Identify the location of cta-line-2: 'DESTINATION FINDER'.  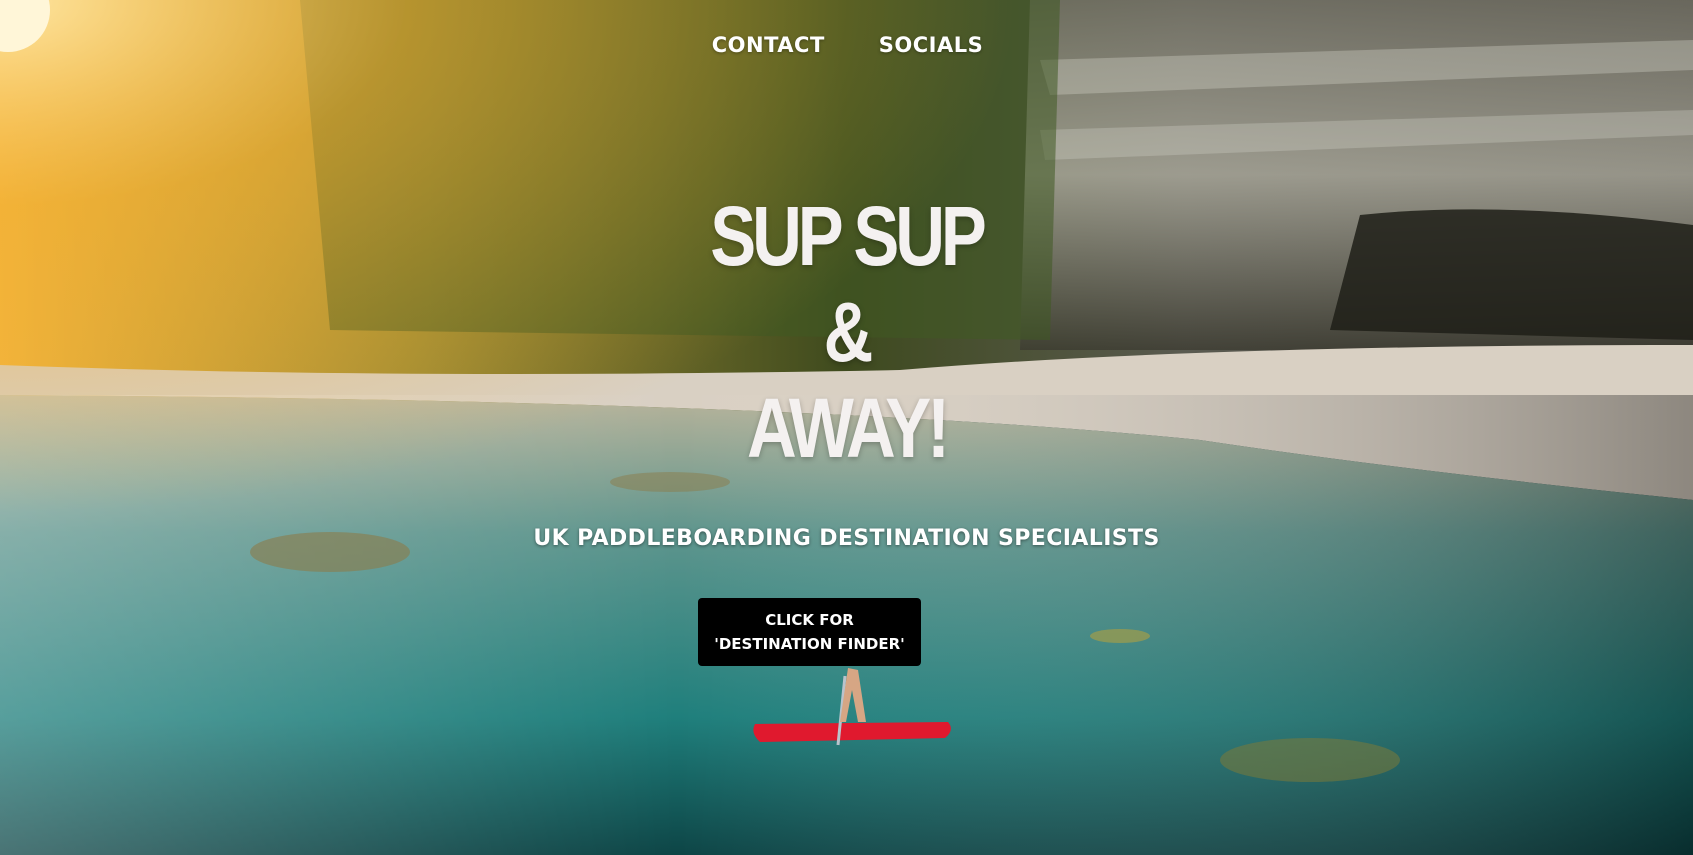
(809, 644).